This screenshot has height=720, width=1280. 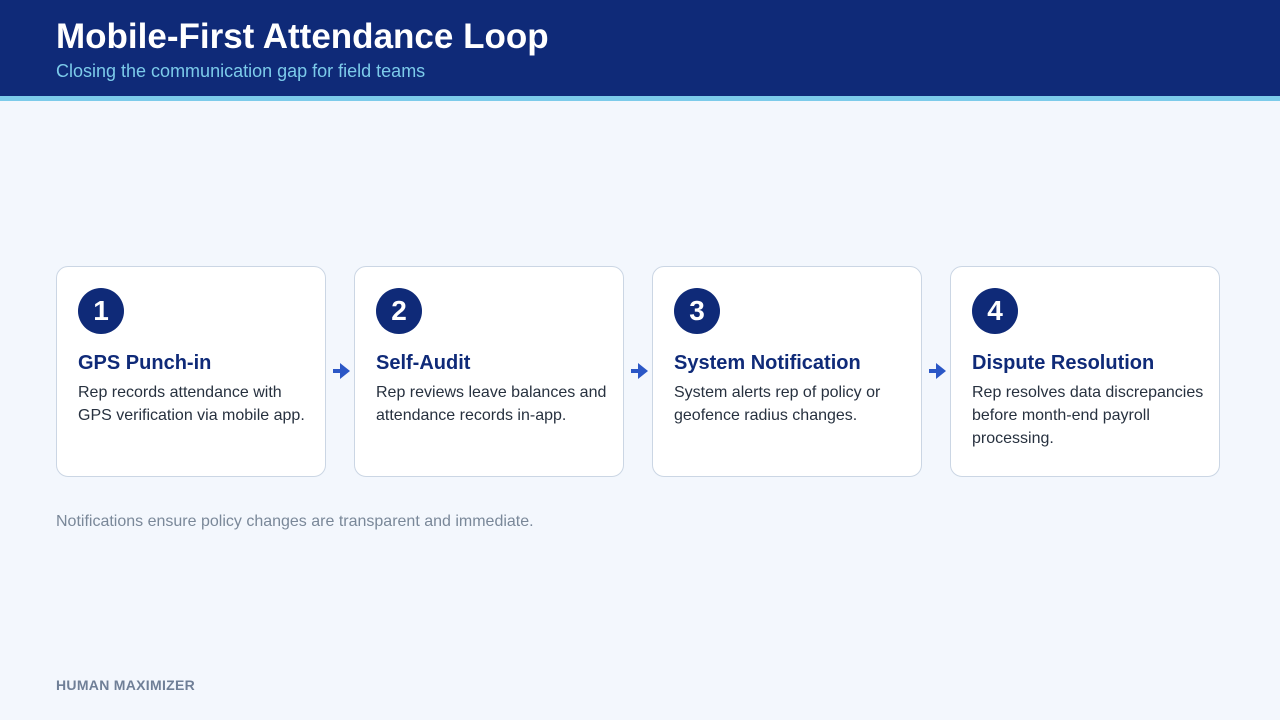 I want to click on step-number-badge: 4, so click(x=995, y=311).